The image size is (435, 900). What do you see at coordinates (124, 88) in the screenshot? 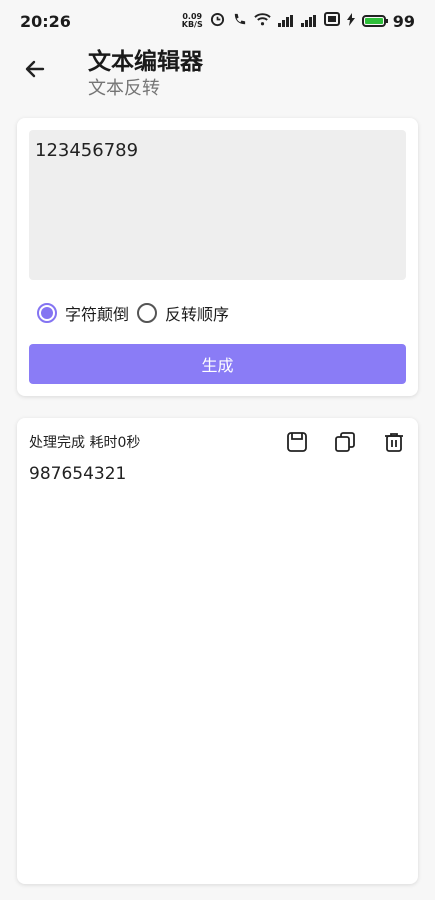
I see `page-subtitle: 文本反转` at bounding box center [124, 88].